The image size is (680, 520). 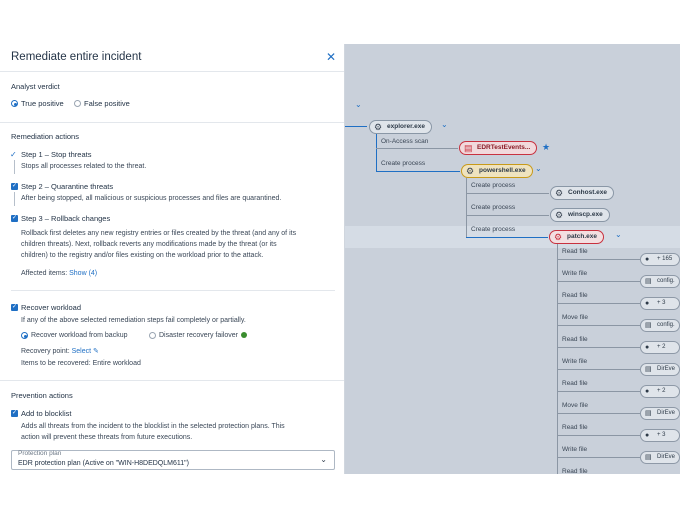 I want to click on node-powershell: ⚙ powershell.exe, so click(x=497, y=171).